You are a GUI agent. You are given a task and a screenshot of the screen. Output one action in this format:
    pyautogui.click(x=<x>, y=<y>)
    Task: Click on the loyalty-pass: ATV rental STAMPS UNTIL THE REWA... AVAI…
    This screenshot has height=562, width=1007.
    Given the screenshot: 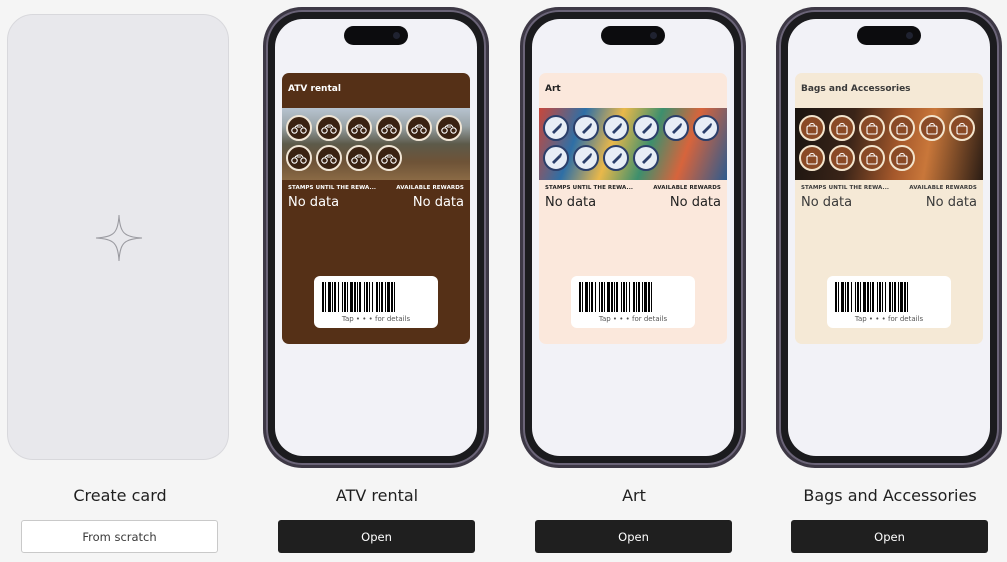 What is the action you would take?
    pyautogui.click(x=376, y=208)
    